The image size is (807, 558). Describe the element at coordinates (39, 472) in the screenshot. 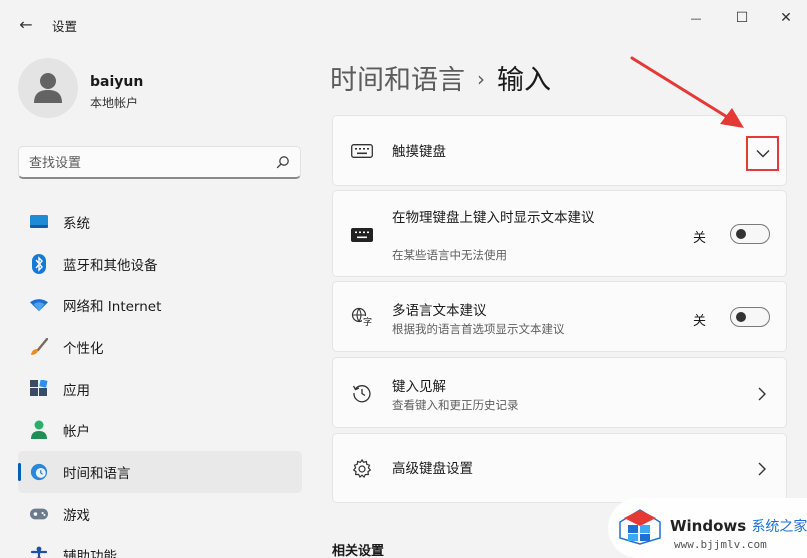

I see `globe-clock-icon` at that location.